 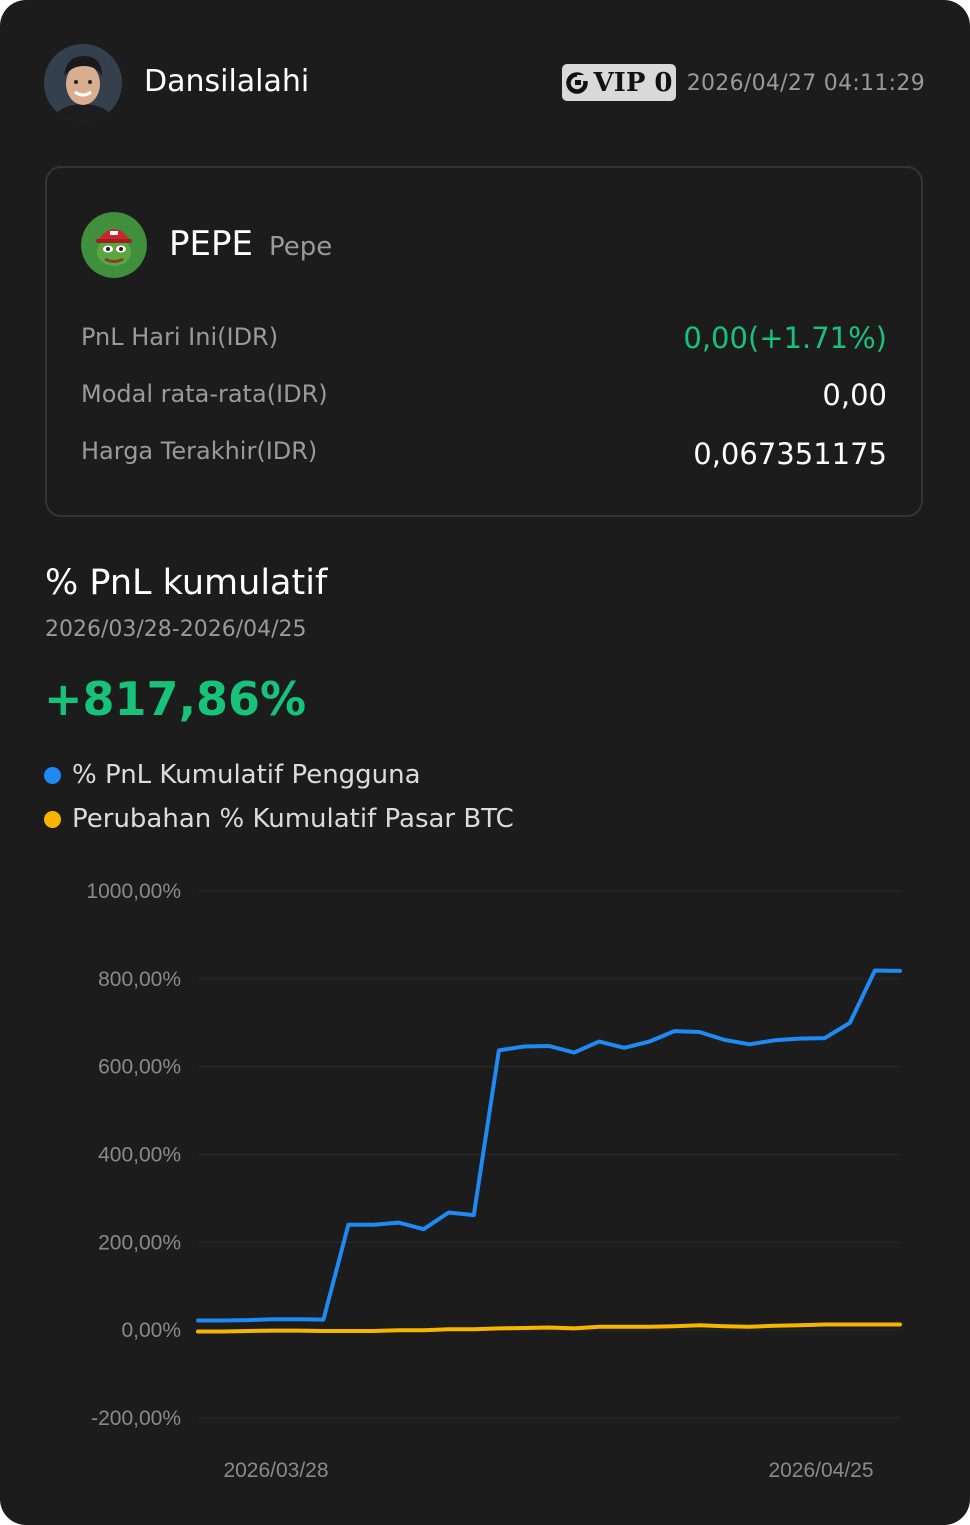 What do you see at coordinates (301, 247) in the screenshot?
I see `coin-name: Pepe` at bounding box center [301, 247].